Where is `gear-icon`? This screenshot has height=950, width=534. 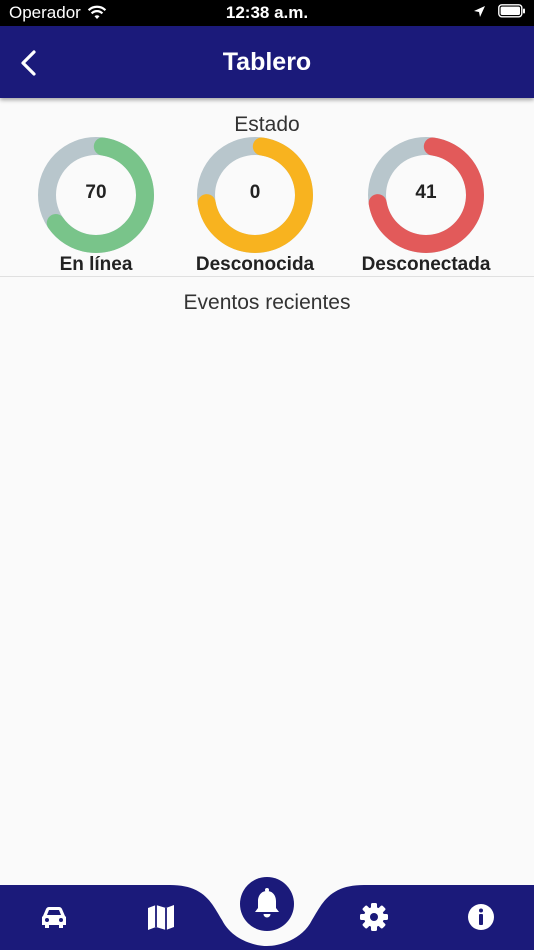
gear-icon is located at coordinates (374, 917).